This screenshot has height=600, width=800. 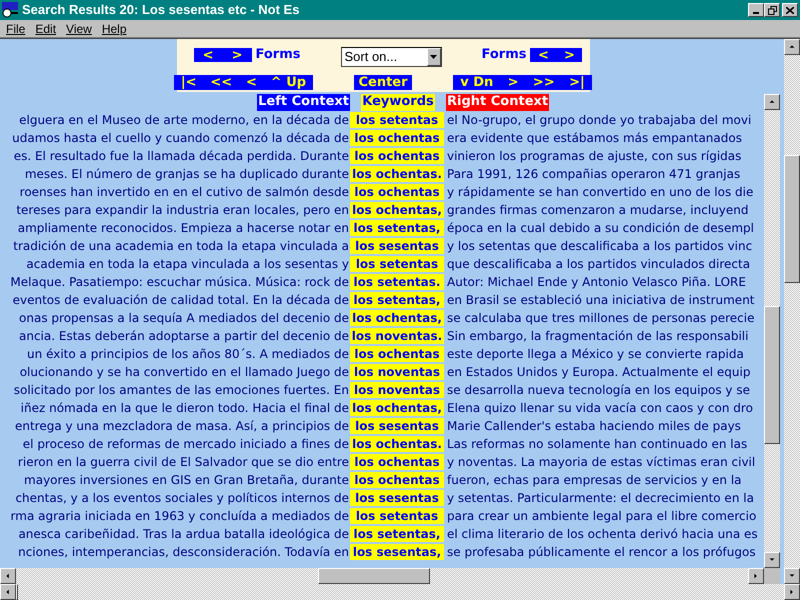 I want to click on right-context-text: en Estados Unidos y Europa. Actualmente el equip, so click(x=598, y=372).